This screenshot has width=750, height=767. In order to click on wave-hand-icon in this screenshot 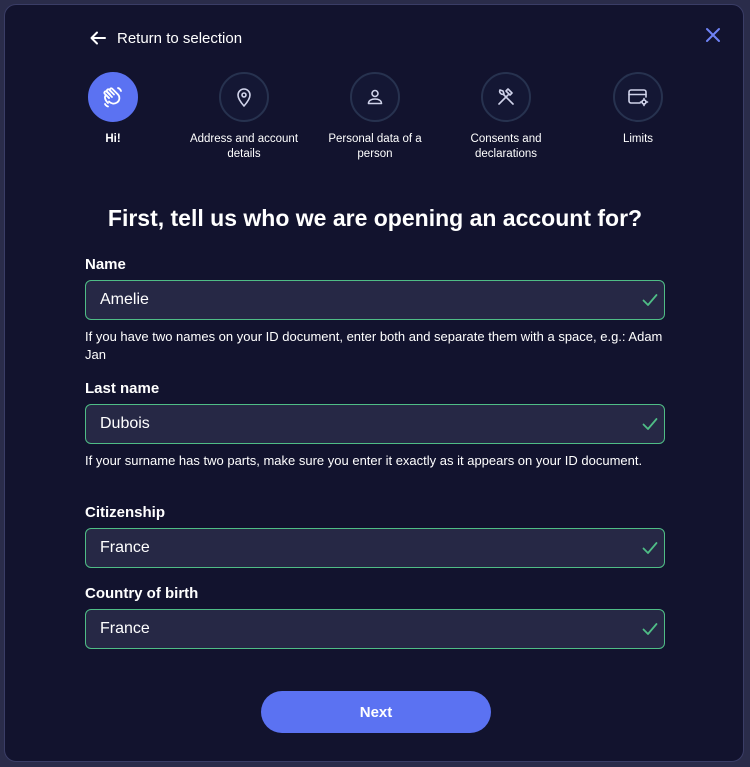, I will do `click(113, 97)`.